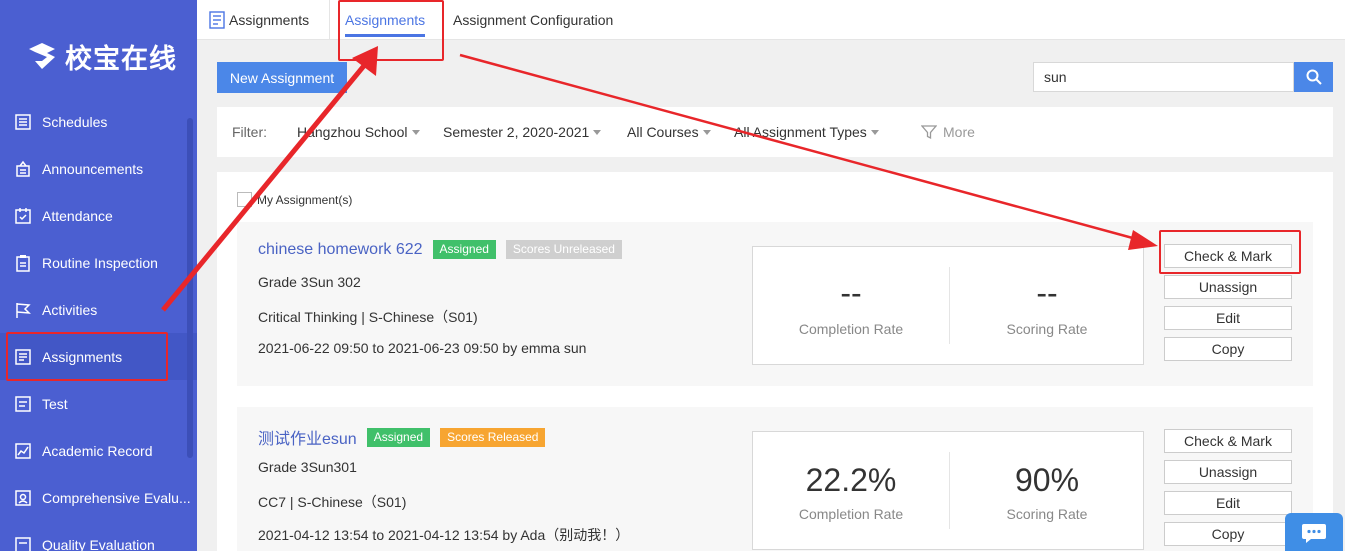 The height and width of the screenshot is (551, 1345). Describe the element at coordinates (1047, 480) in the screenshot. I see `scoring-rate-value: 90%` at that location.